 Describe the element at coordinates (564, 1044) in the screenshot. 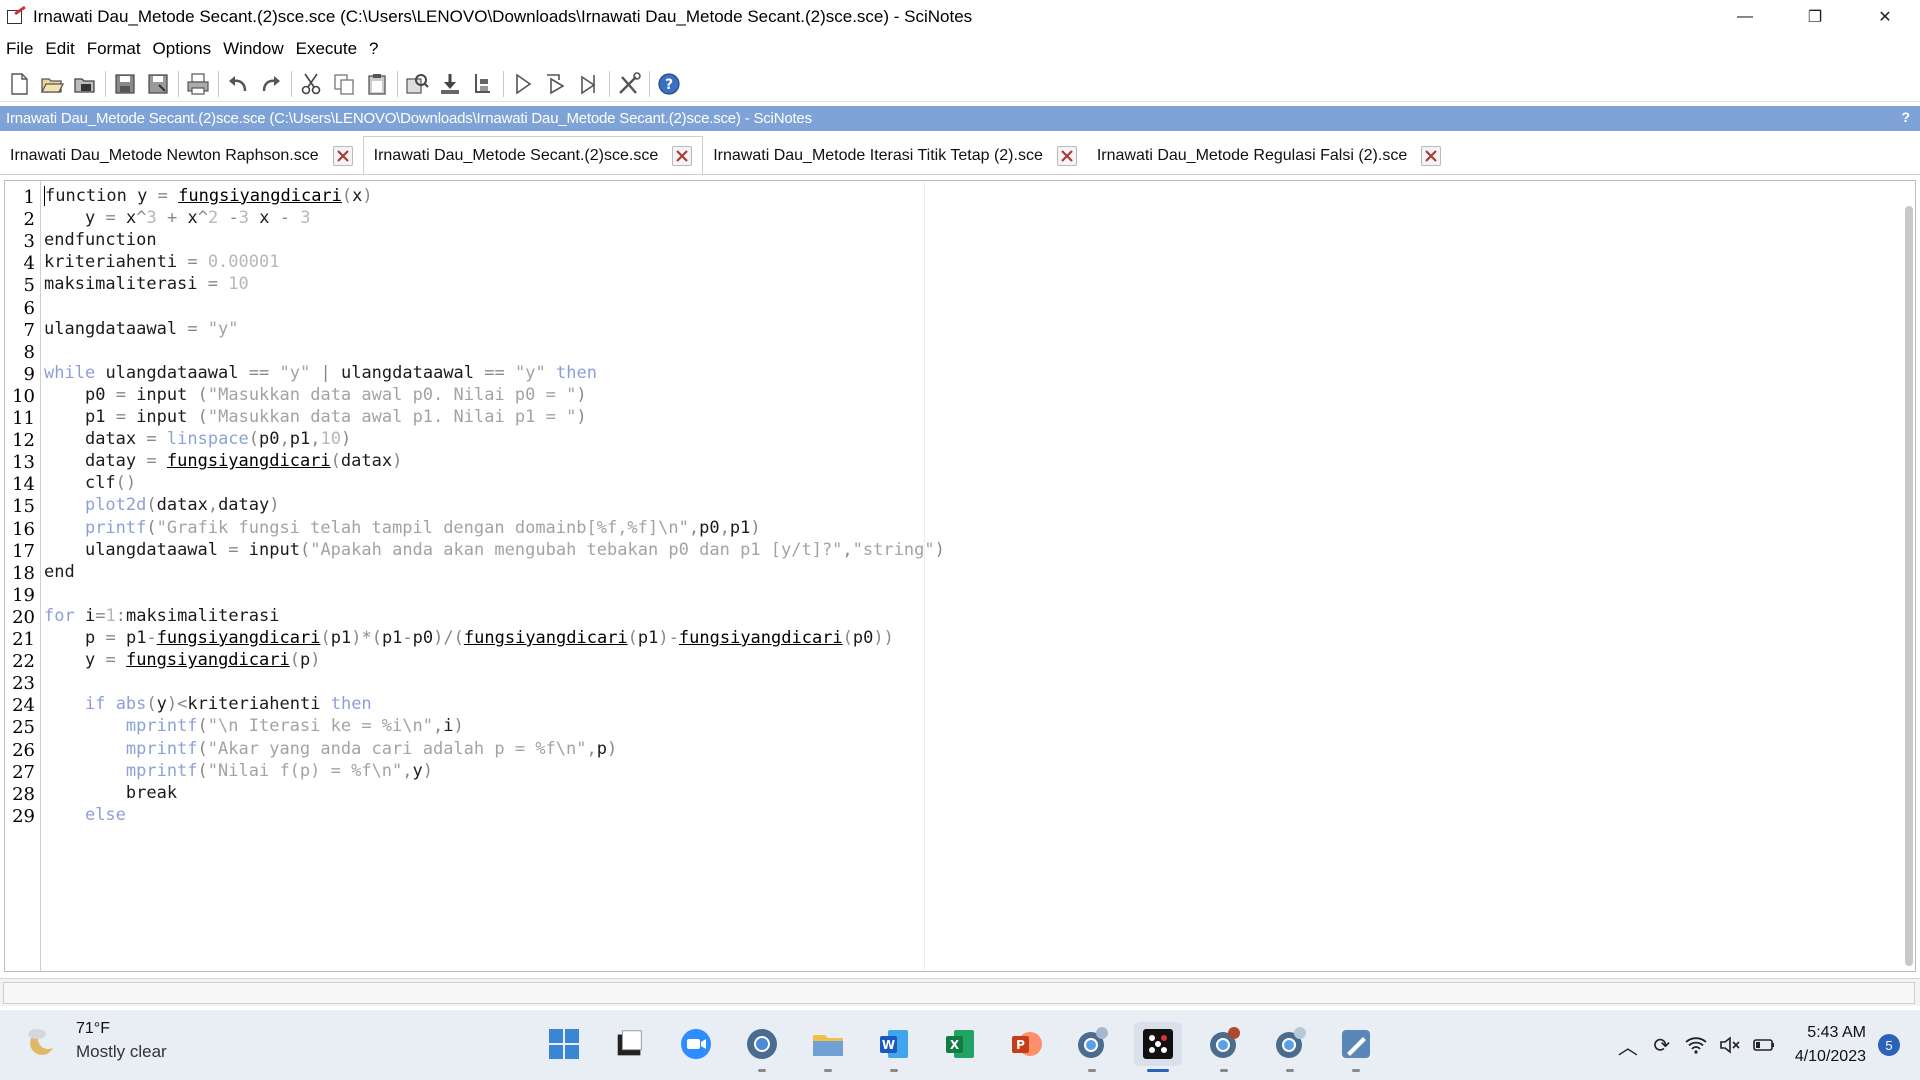

I see `windows-start-icon` at that location.